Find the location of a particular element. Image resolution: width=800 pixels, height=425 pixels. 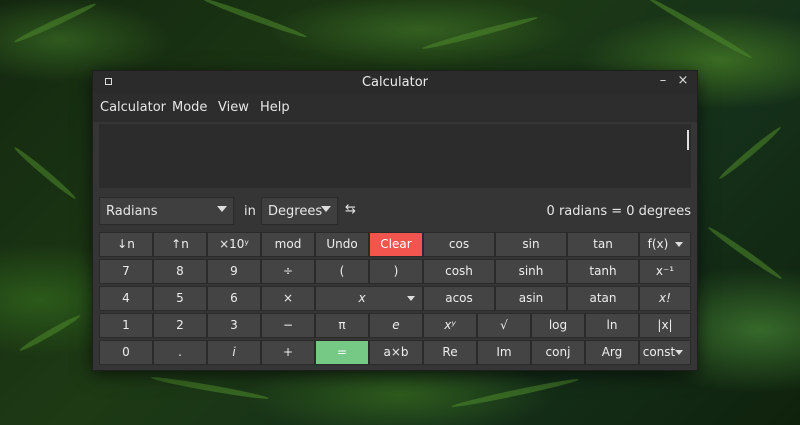

real-part-button: Re is located at coordinates (450, 352).